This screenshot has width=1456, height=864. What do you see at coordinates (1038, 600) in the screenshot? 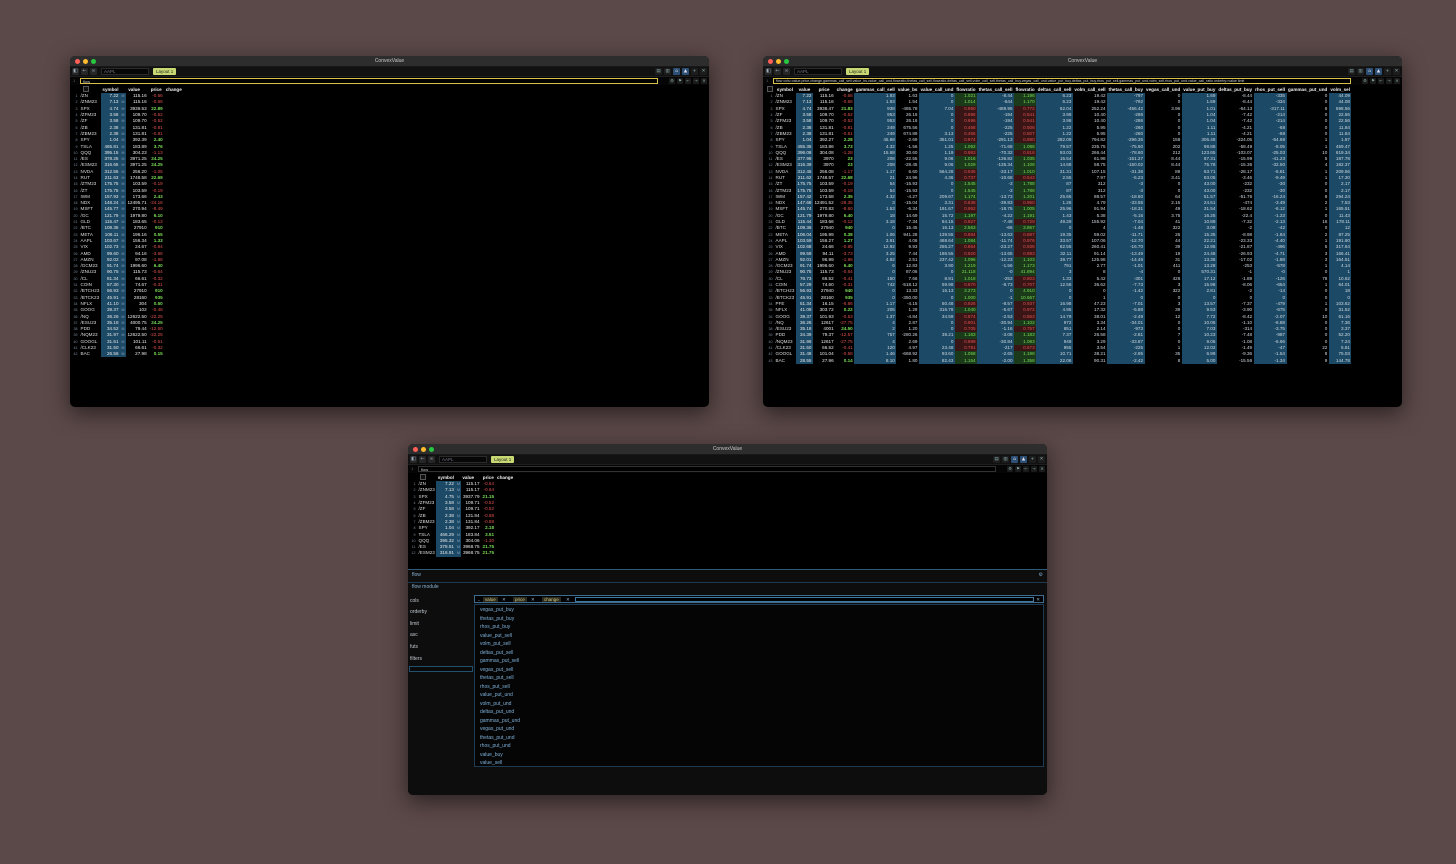
I see `clear-icon: ✕` at bounding box center [1038, 600].